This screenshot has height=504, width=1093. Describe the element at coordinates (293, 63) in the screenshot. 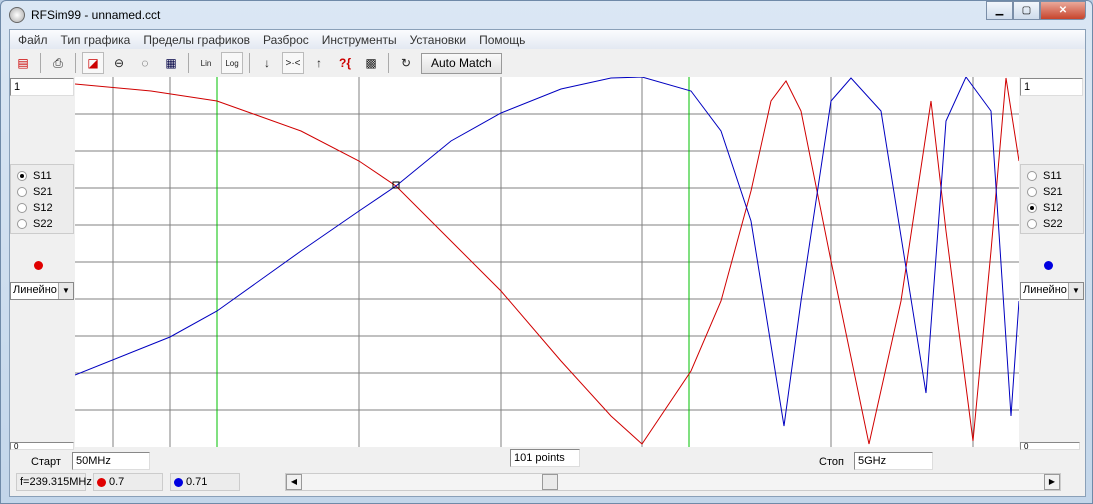

I see `marker-icon: >·<` at that location.